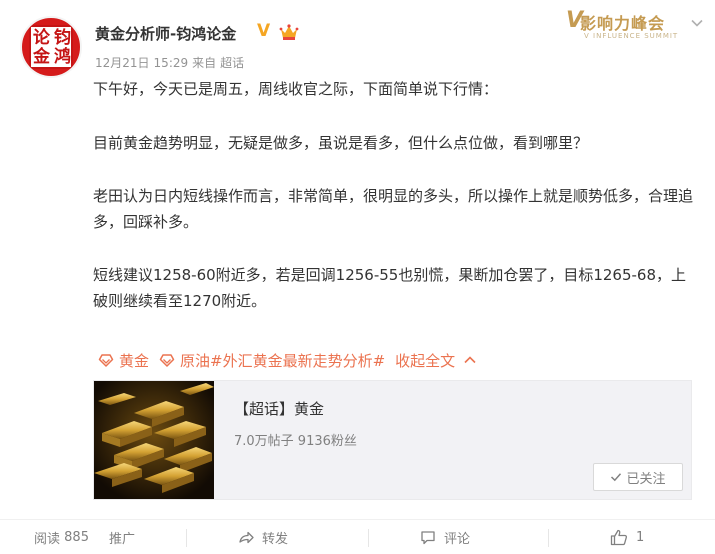  I want to click on post-meta: 12月21日 15:29 来自 超话, so click(171, 62).